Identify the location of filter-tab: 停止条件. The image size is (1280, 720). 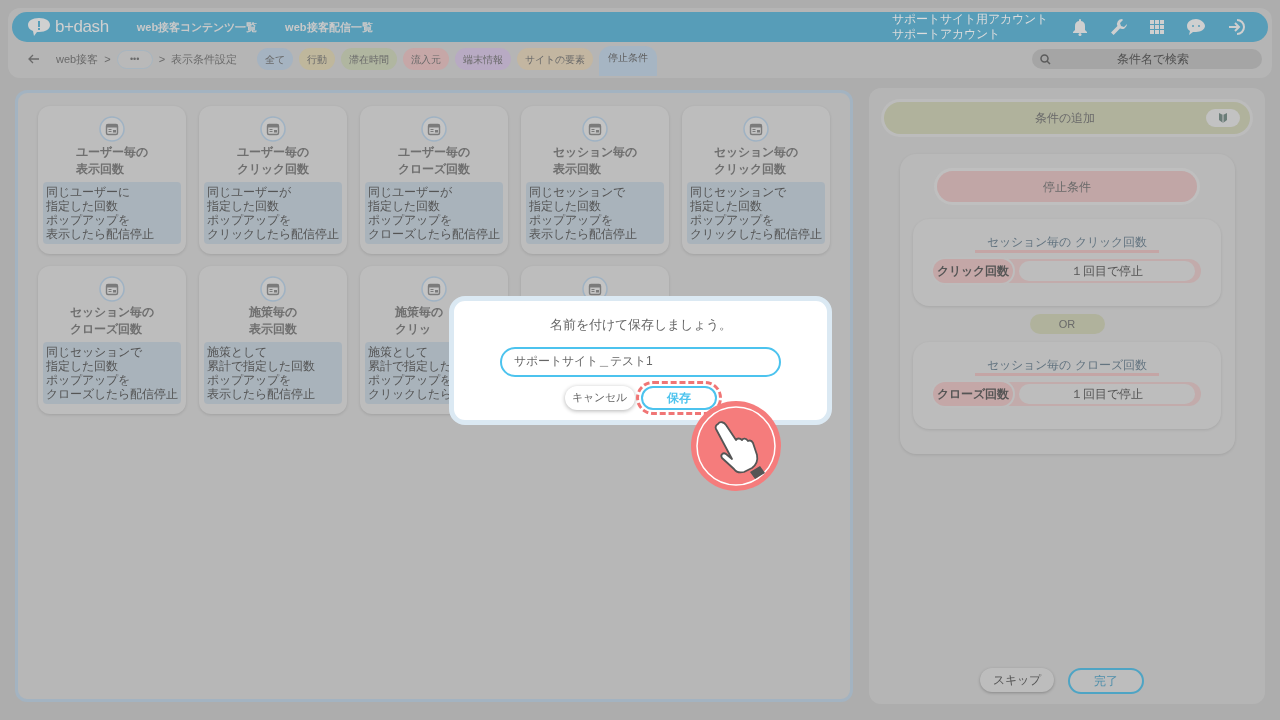
(628, 61).